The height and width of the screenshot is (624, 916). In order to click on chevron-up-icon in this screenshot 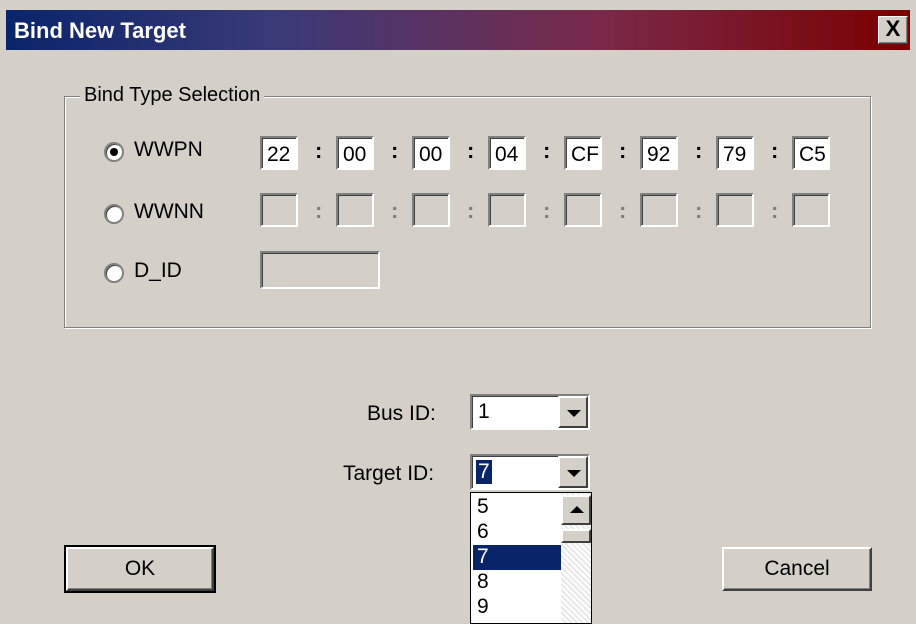, I will do `click(577, 509)`.